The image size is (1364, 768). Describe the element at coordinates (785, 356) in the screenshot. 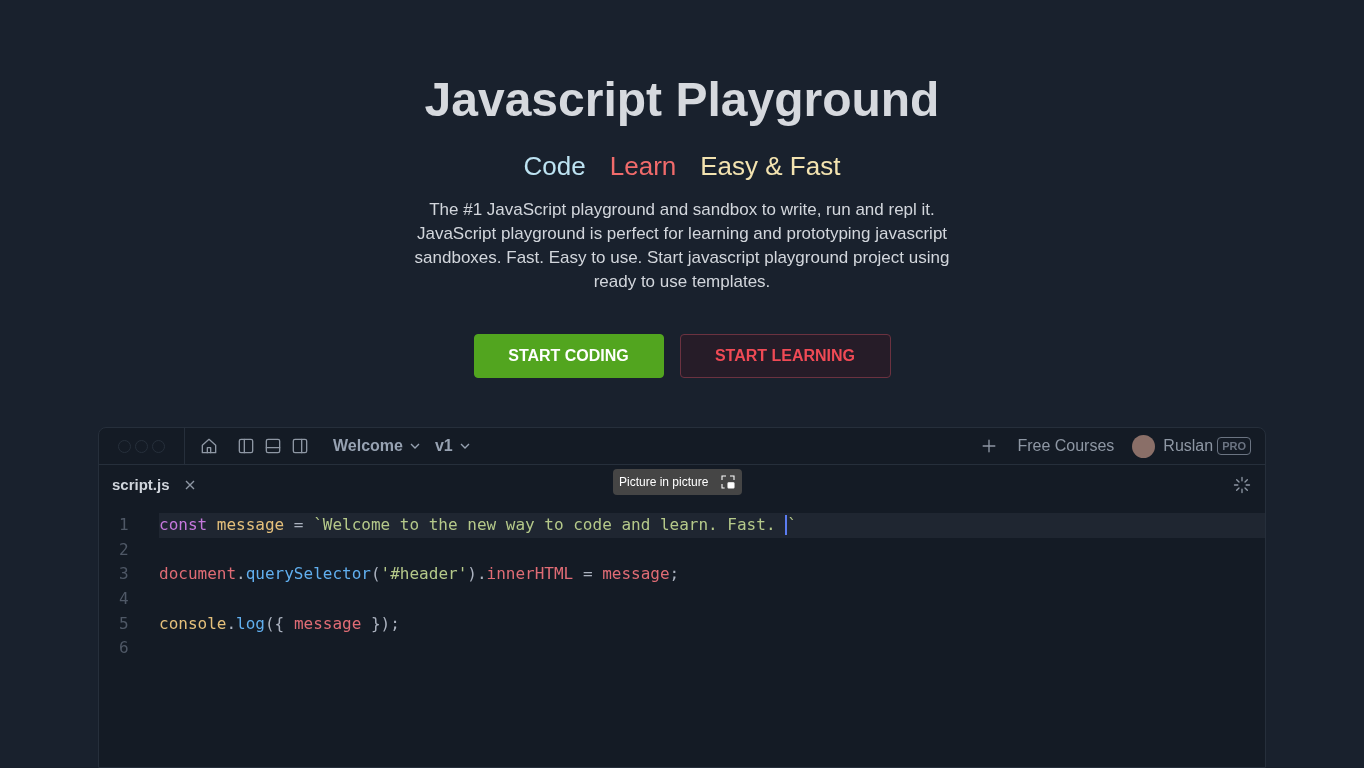

I see `start-learning-button: START LEARNING` at that location.